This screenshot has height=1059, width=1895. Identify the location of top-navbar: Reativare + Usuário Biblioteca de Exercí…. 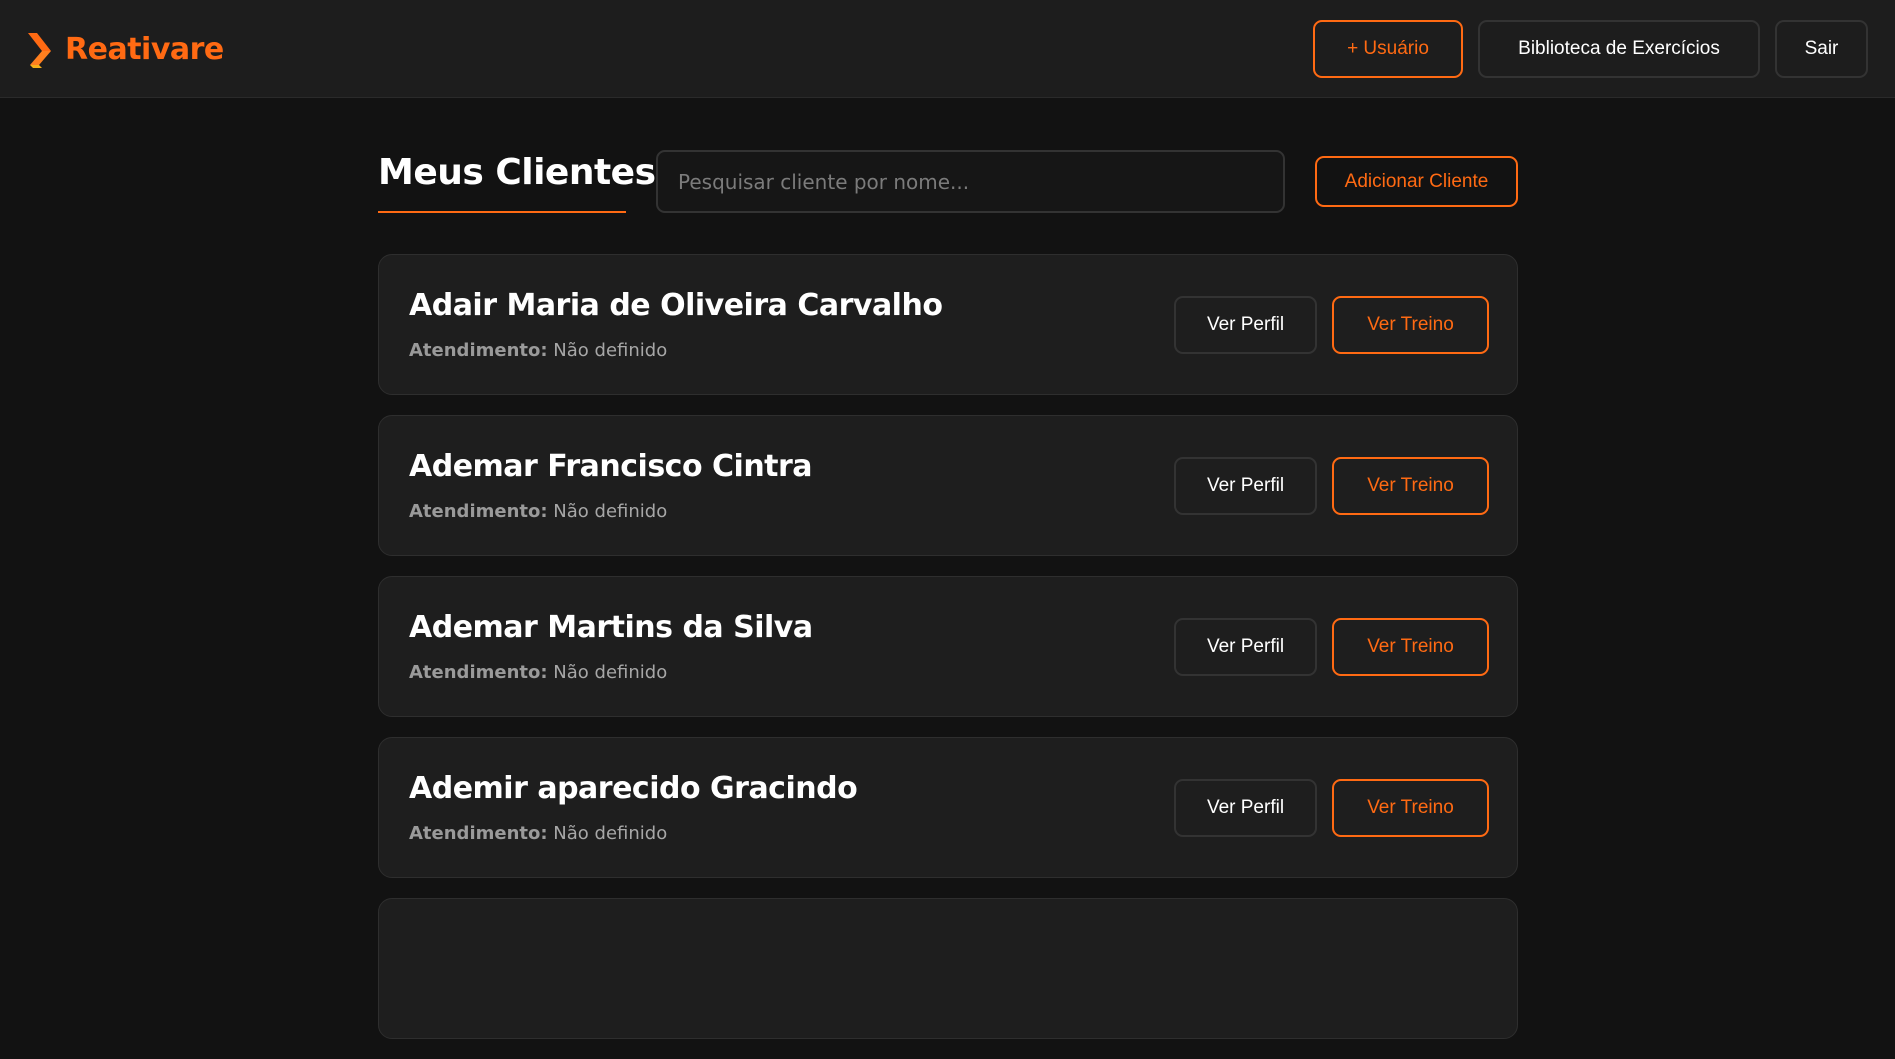
(947, 49).